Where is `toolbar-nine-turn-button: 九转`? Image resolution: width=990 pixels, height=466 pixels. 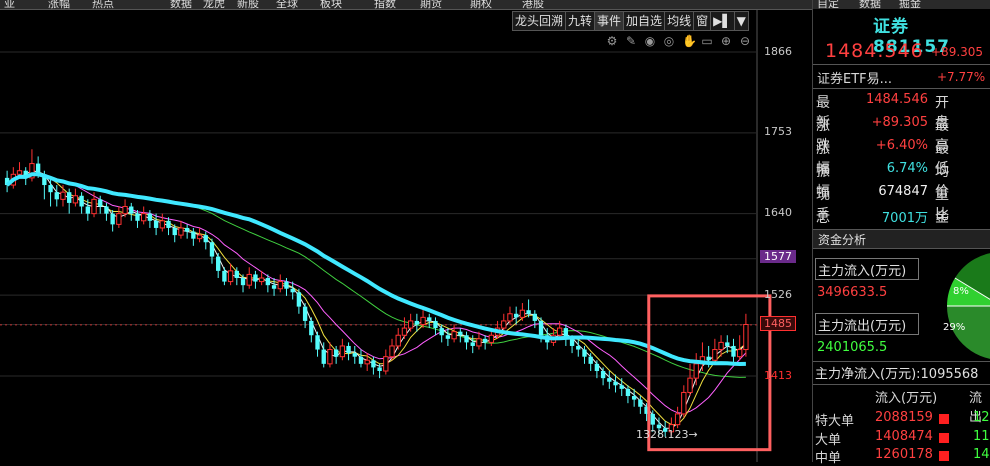
toolbar-nine-turn-button: 九转 is located at coordinates (581, 21).